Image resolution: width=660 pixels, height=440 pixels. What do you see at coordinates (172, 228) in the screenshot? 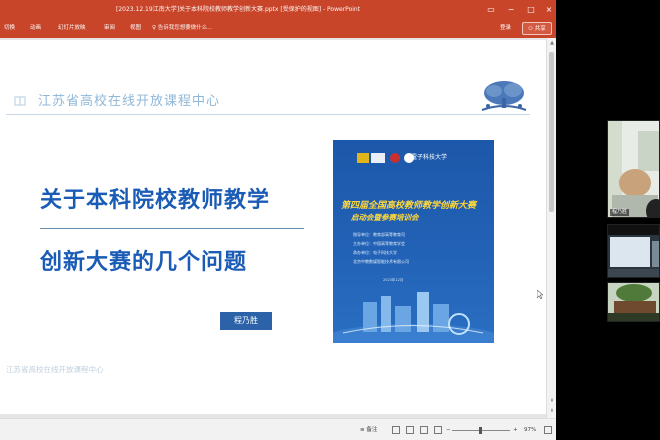
I see `heading-divider` at bounding box center [172, 228].